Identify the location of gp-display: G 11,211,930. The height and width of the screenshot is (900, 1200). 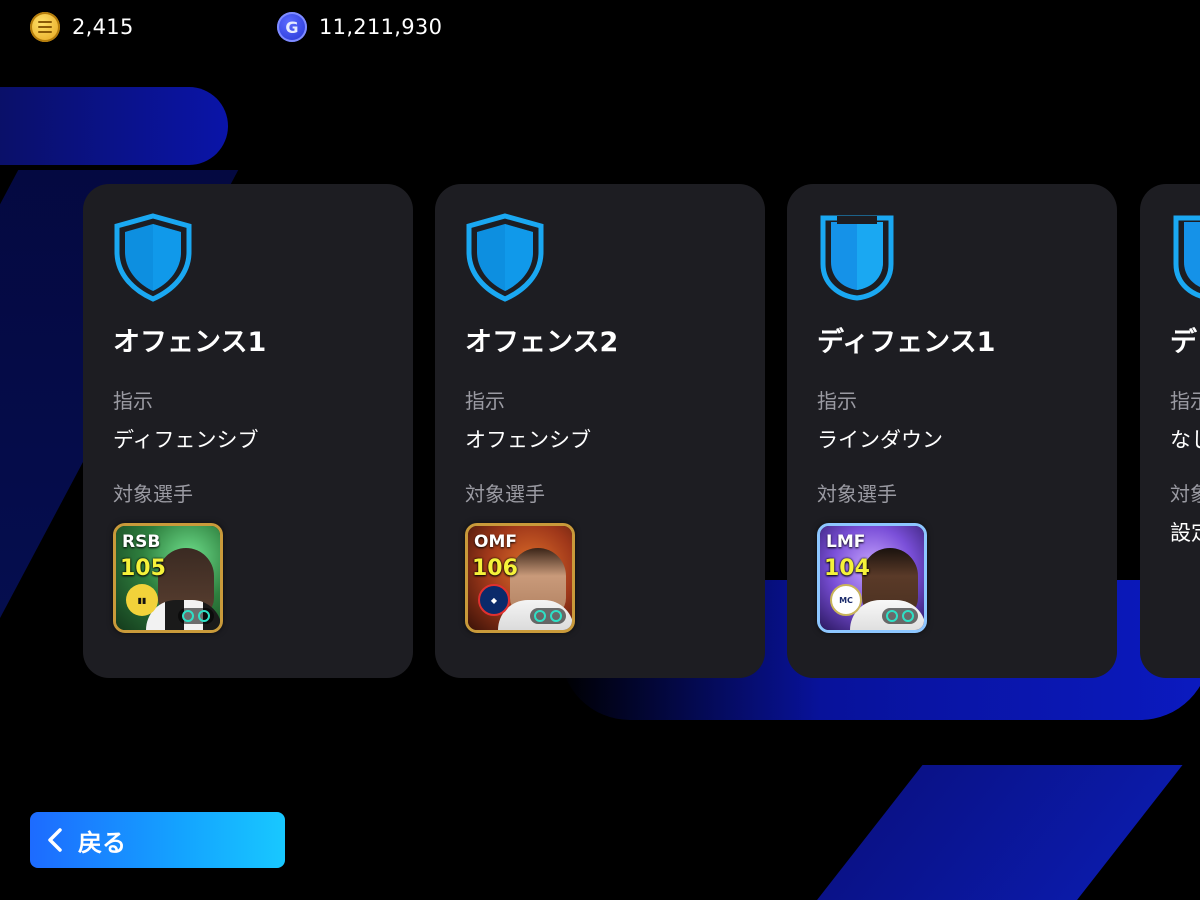
(359, 27).